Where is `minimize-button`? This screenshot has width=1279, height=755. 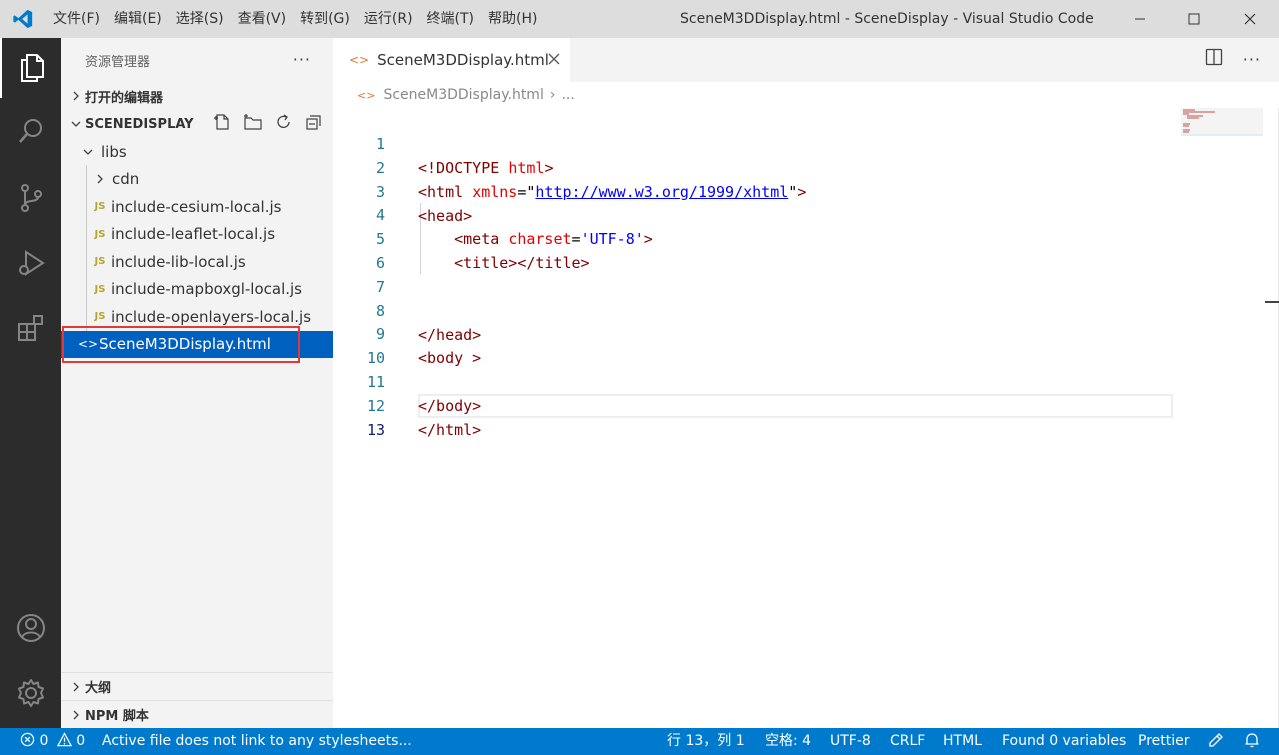
minimize-button is located at coordinates (1140, 19).